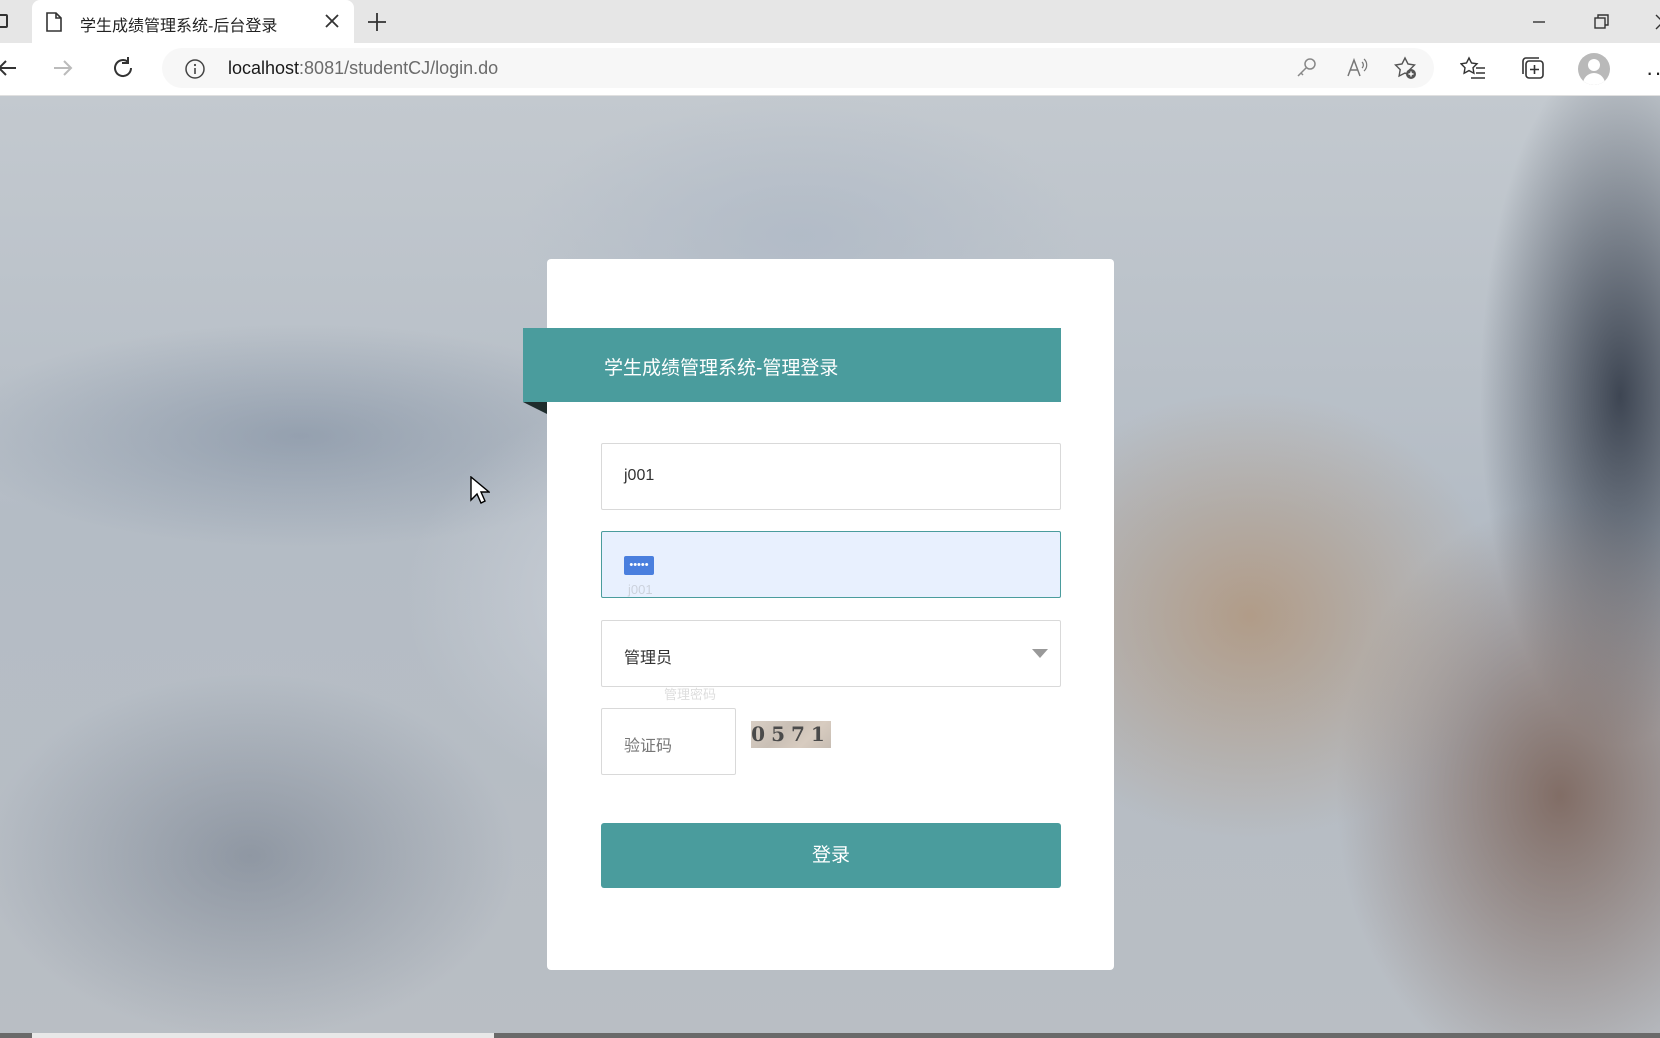 This screenshot has width=1660, height=1038. Describe the element at coordinates (831, 653) in the screenshot. I see `role-select: 管理员` at that location.